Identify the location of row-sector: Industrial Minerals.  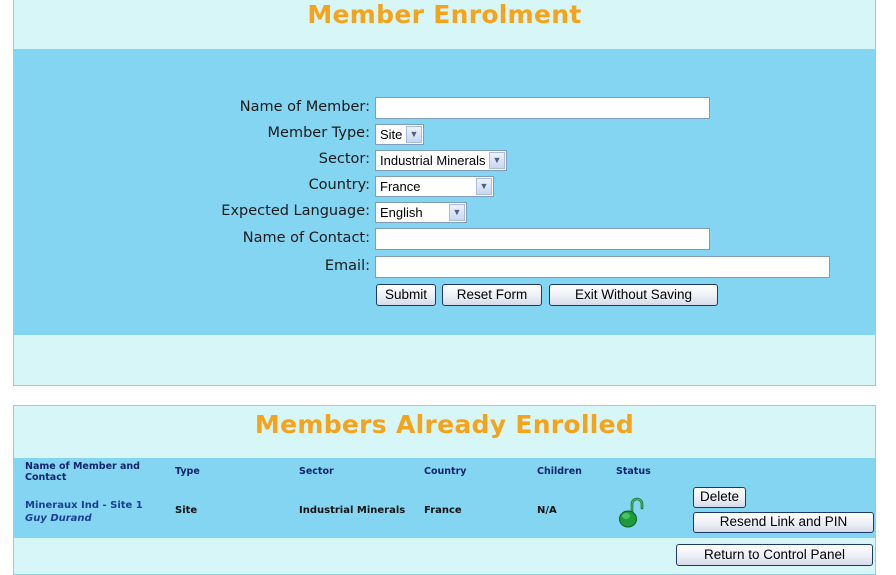
(352, 510).